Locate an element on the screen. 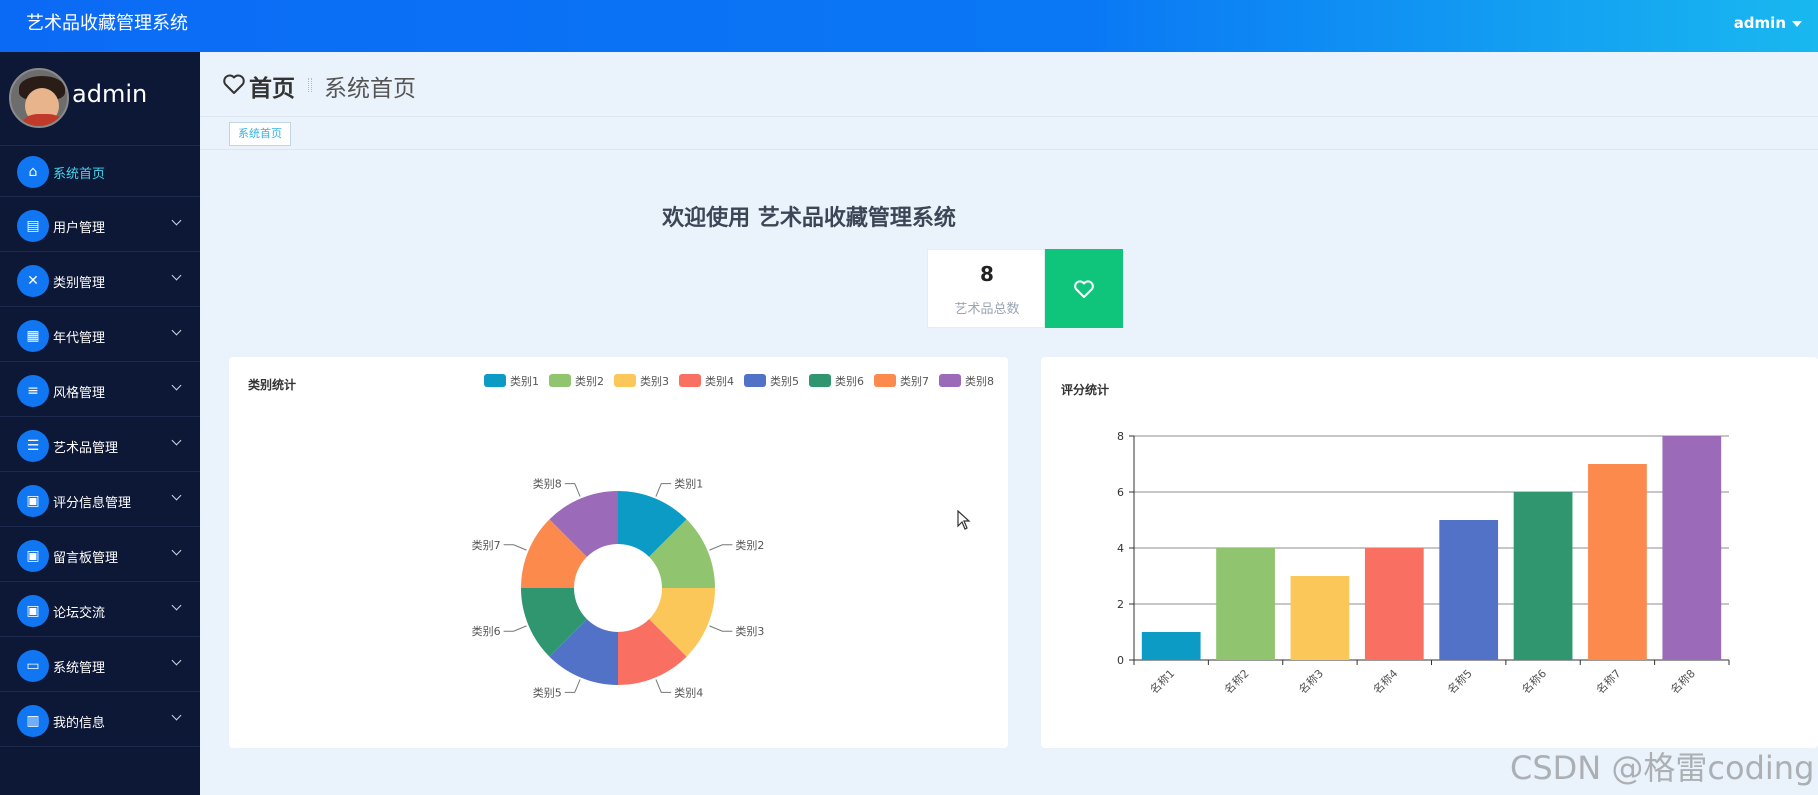 This screenshot has height=795, width=1818. sidebar-item-label: 我的信息 is located at coordinates (79, 723).